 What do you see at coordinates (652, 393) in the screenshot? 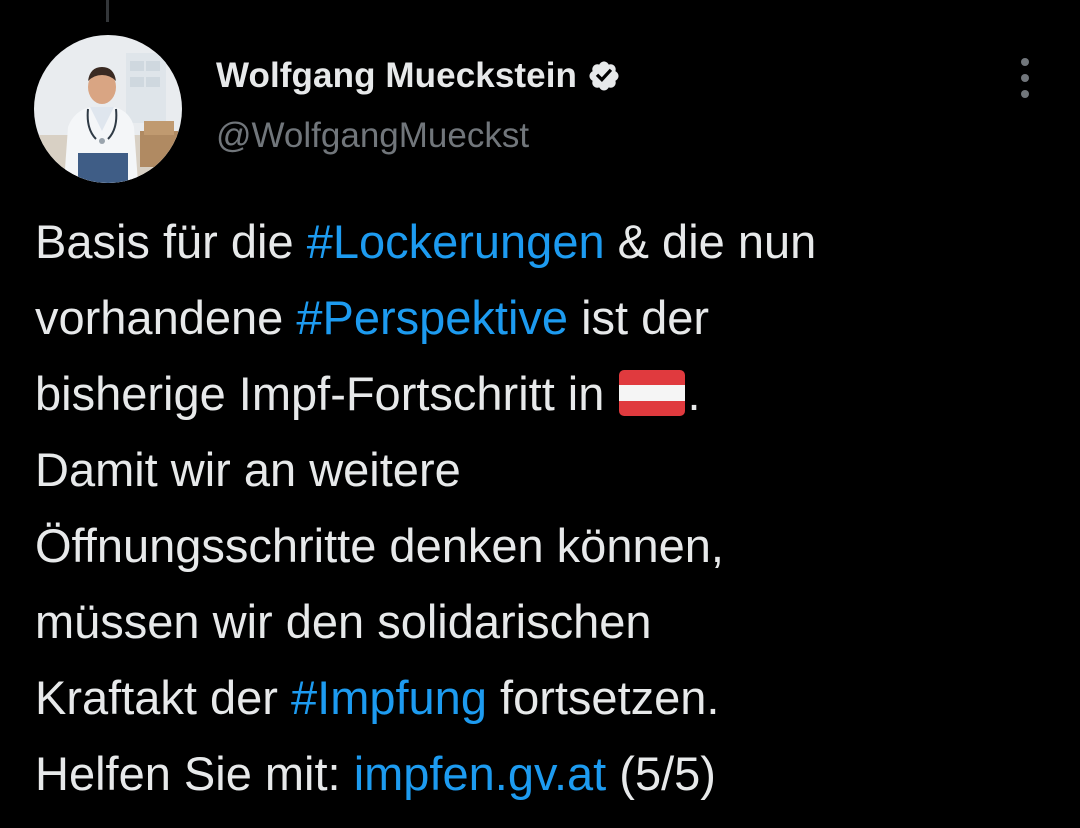
I see `austria-flag-icon` at bounding box center [652, 393].